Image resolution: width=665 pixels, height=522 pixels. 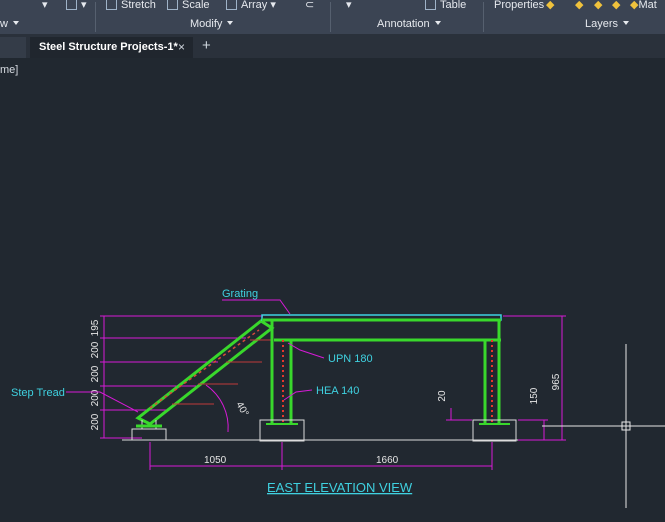 I want to click on angle-label: 40°, so click(x=241, y=409).